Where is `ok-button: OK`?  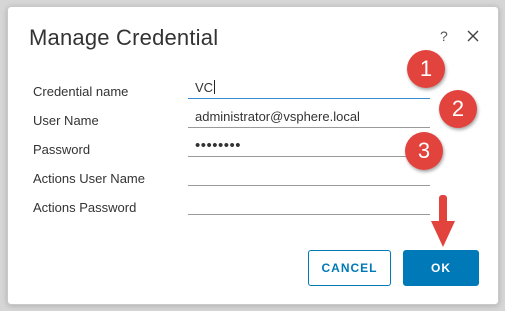 ok-button: OK is located at coordinates (441, 268).